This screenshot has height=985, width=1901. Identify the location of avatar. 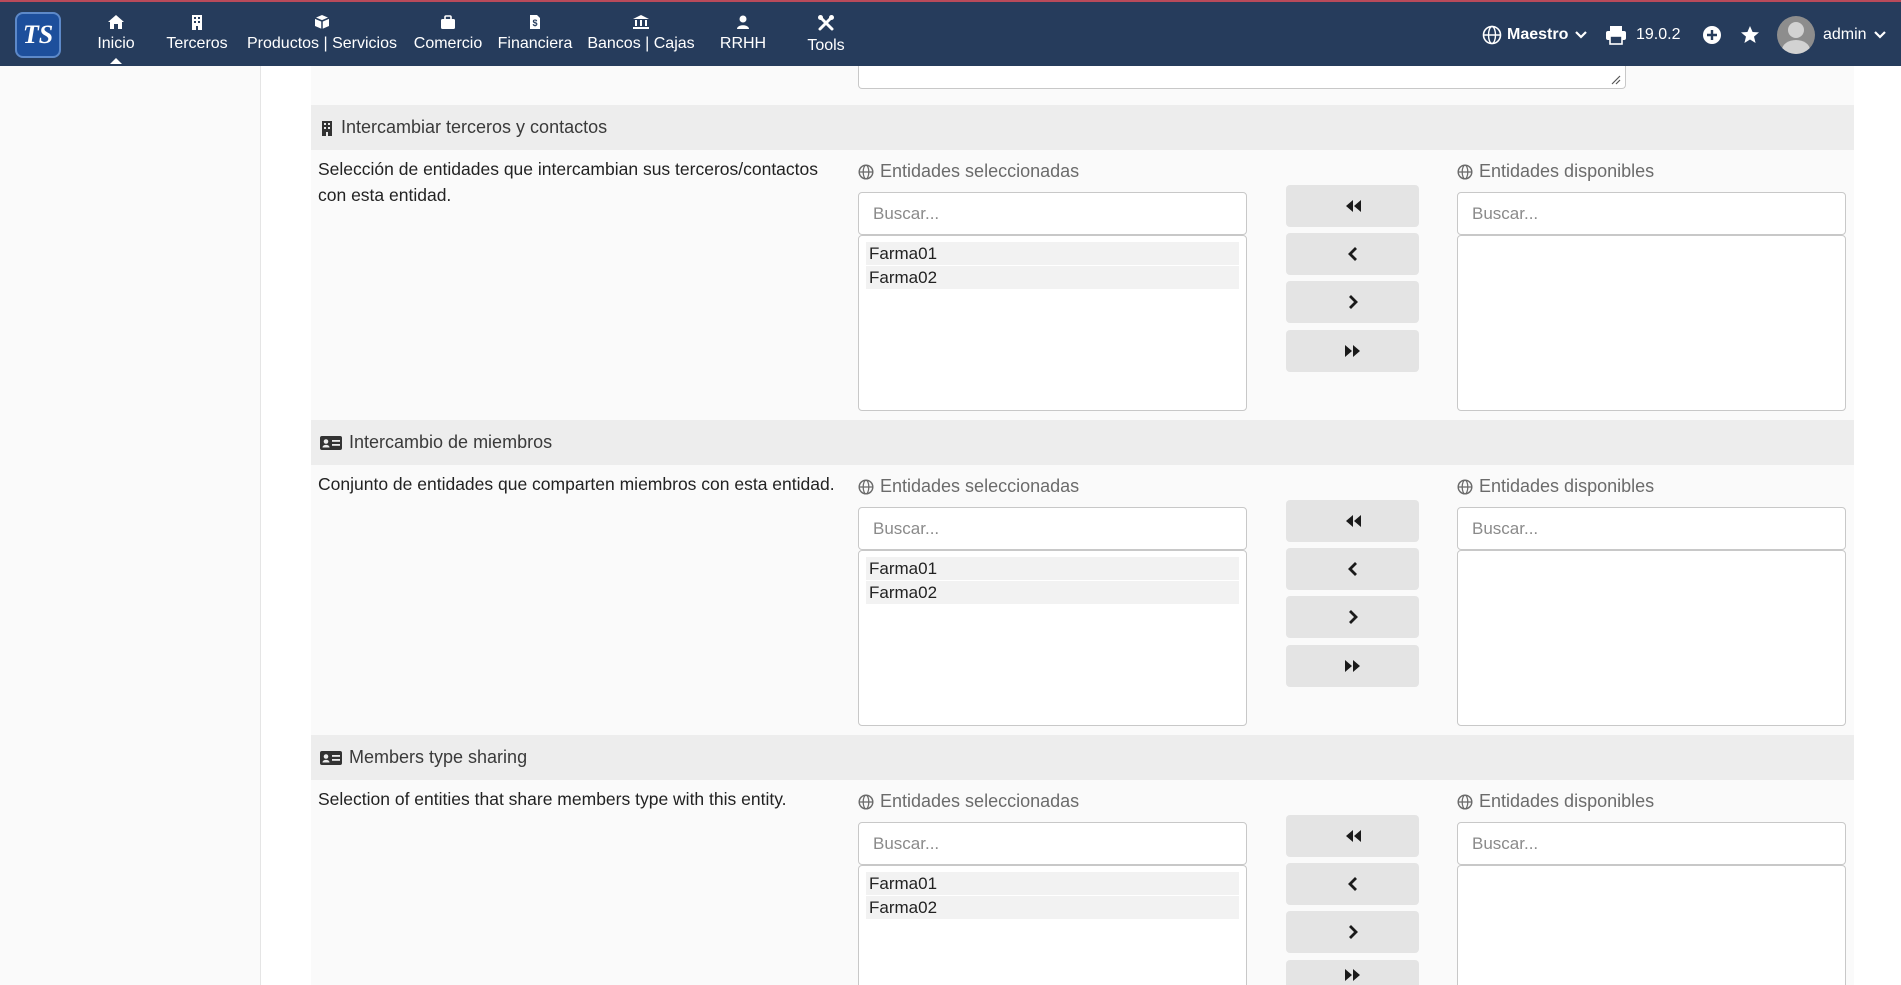
(1796, 35).